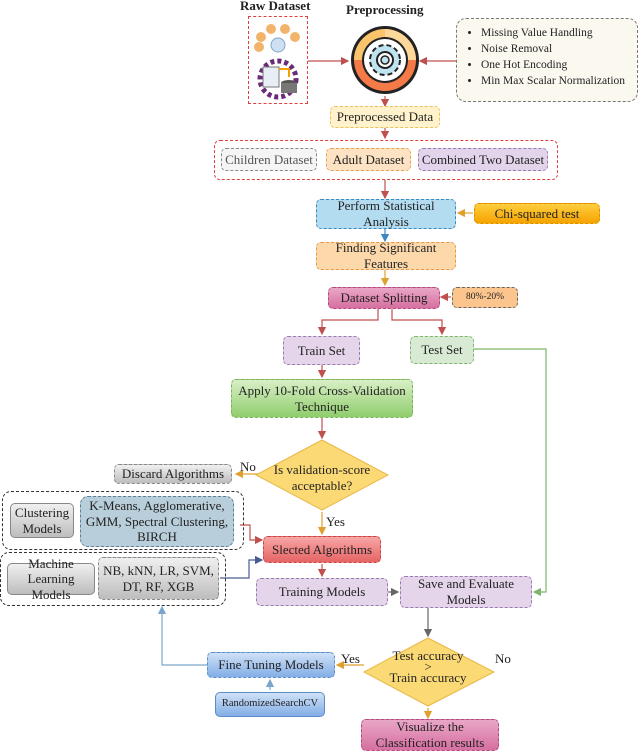 The image size is (640, 751). What do you see at coordinates (51, 579) in the screenshot?
I see `ml-models-label: Machine Learning Models` at bounding box center [51, 579].